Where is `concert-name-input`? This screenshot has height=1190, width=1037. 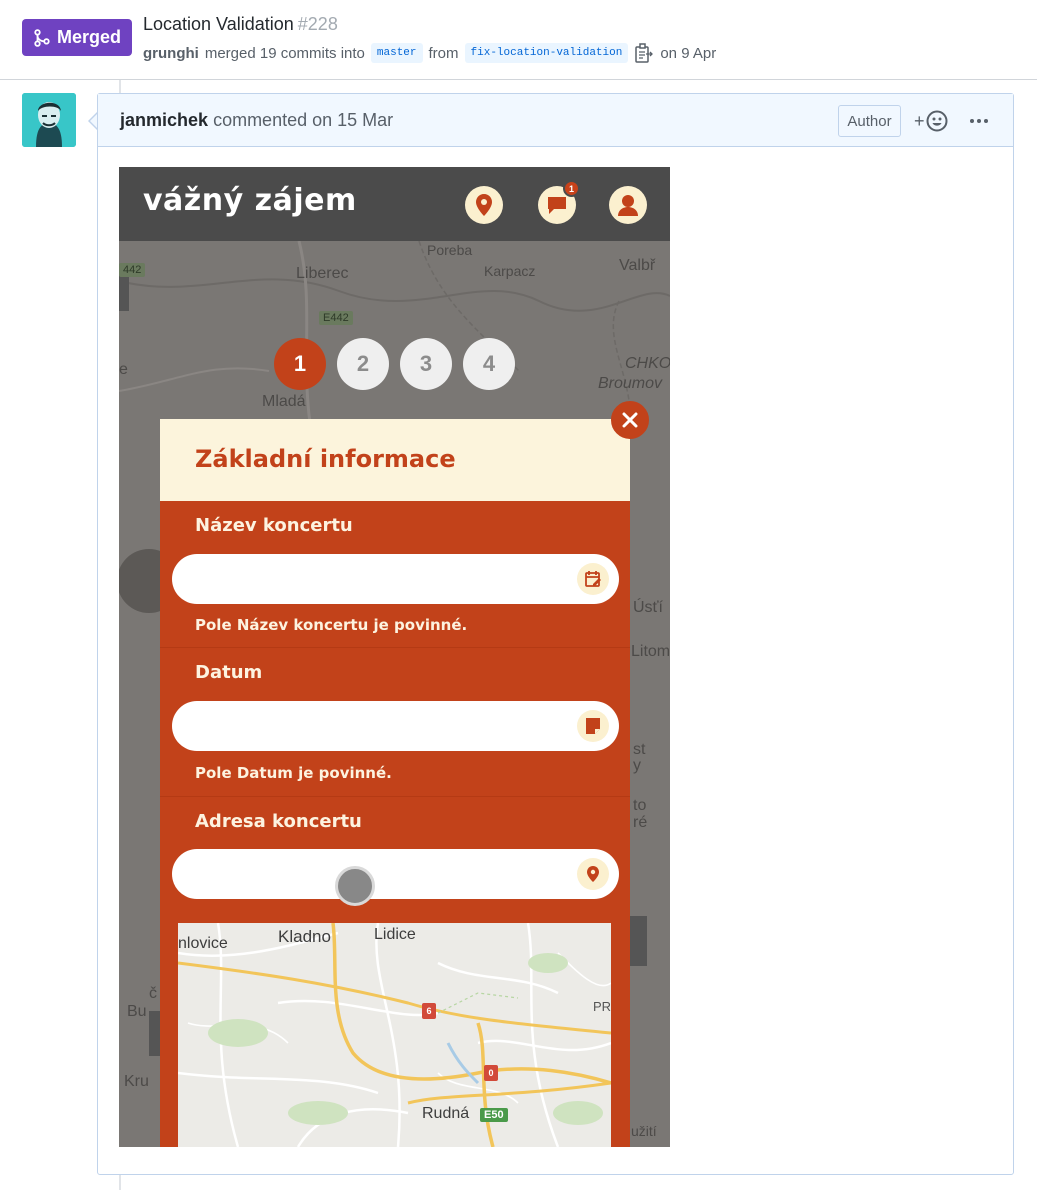 concert-name-input is located at coordinates (395, 579).